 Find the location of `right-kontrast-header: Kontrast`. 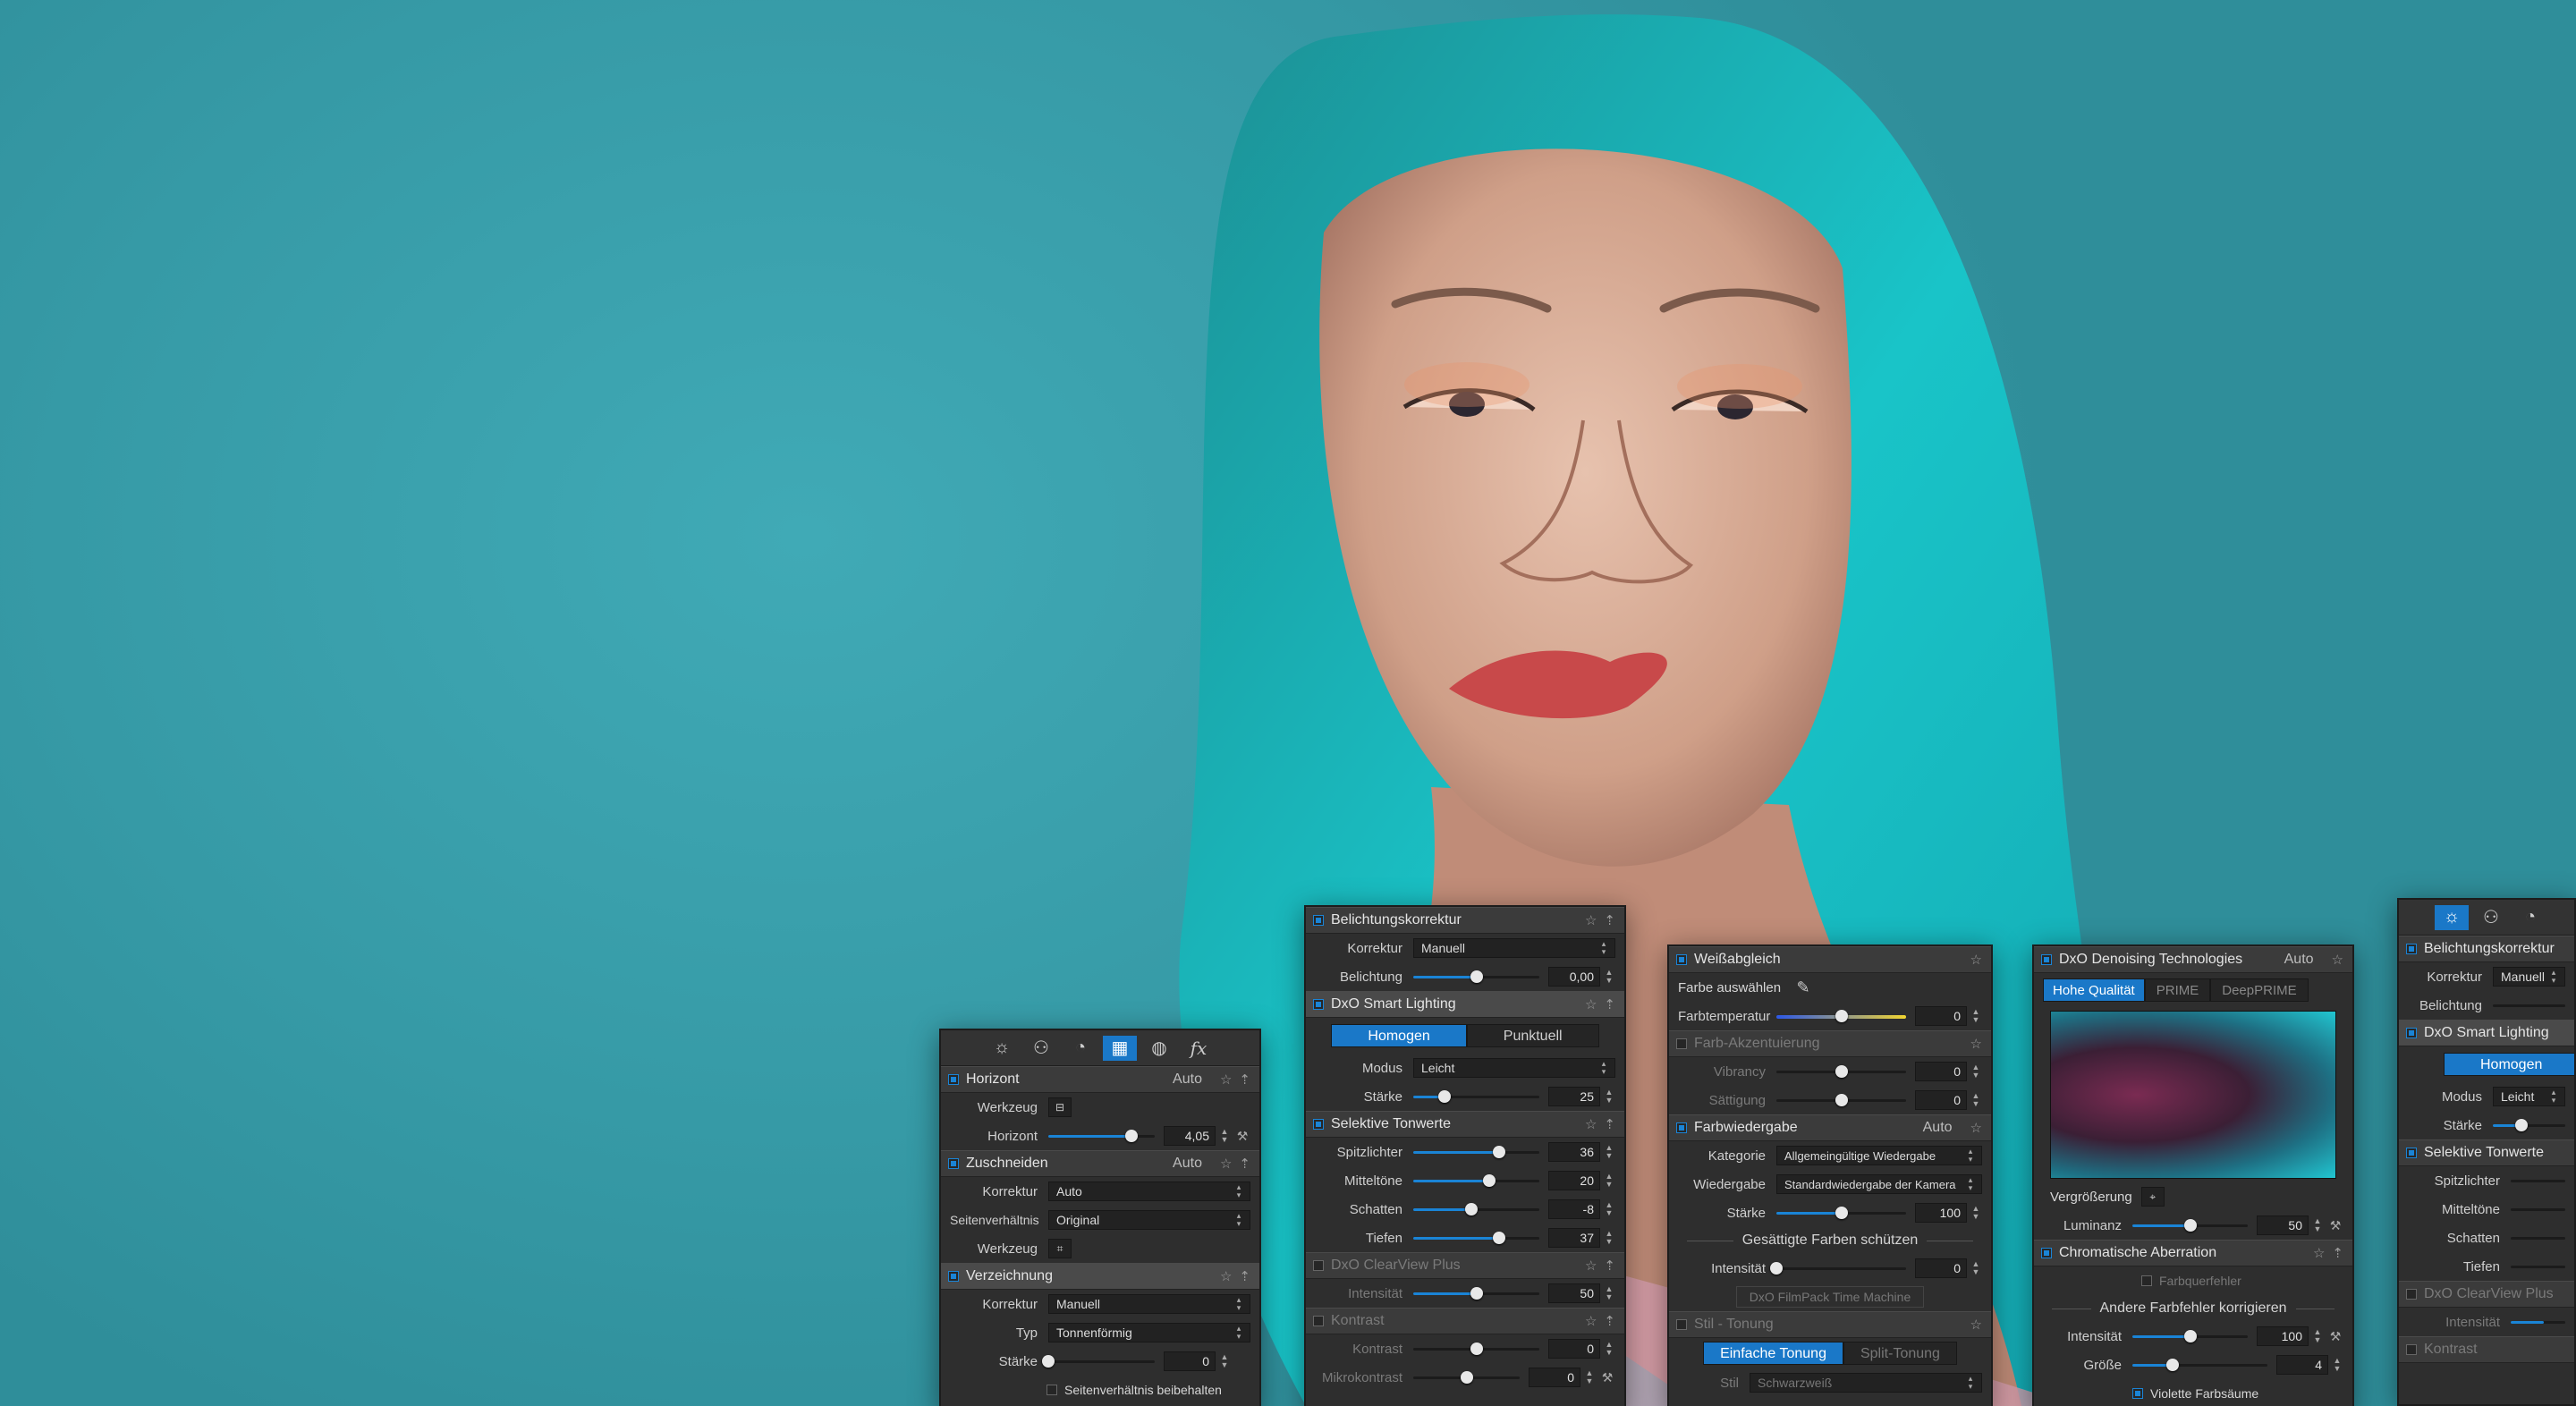

right-kontrast-header: Kontrast is located at coordinates (2486, 1350).